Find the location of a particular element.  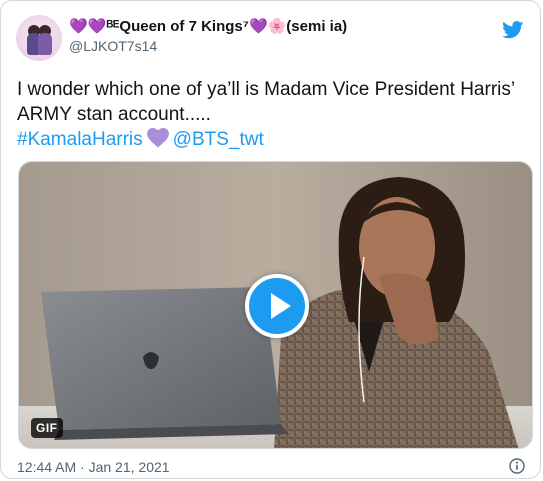

twitter-bird-icon is located at coordinates (513, 30).